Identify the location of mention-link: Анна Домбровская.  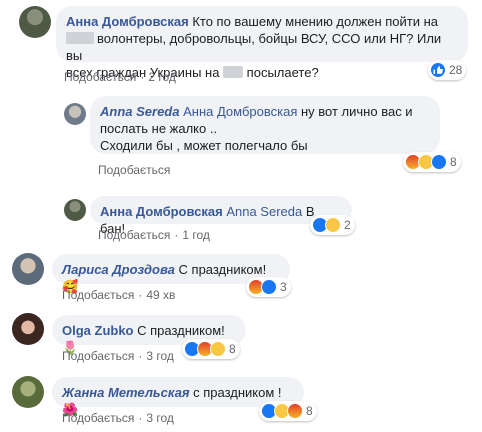
(240, 111).